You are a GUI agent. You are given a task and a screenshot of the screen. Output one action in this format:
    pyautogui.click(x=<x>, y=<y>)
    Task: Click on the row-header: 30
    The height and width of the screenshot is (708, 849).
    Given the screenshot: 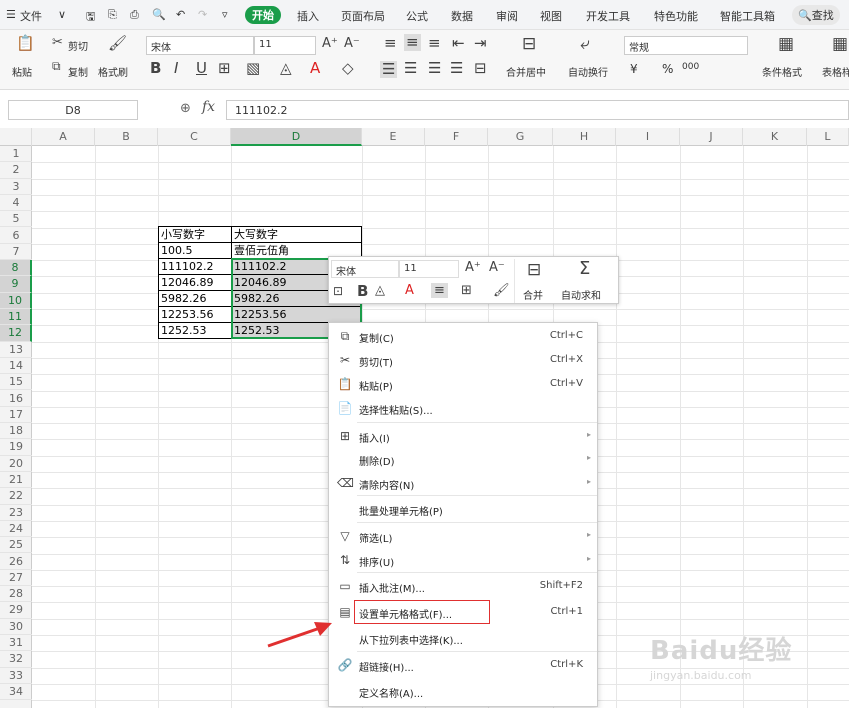 What is the action you would take?
    pyautogui.click(x=16, y=627)
    